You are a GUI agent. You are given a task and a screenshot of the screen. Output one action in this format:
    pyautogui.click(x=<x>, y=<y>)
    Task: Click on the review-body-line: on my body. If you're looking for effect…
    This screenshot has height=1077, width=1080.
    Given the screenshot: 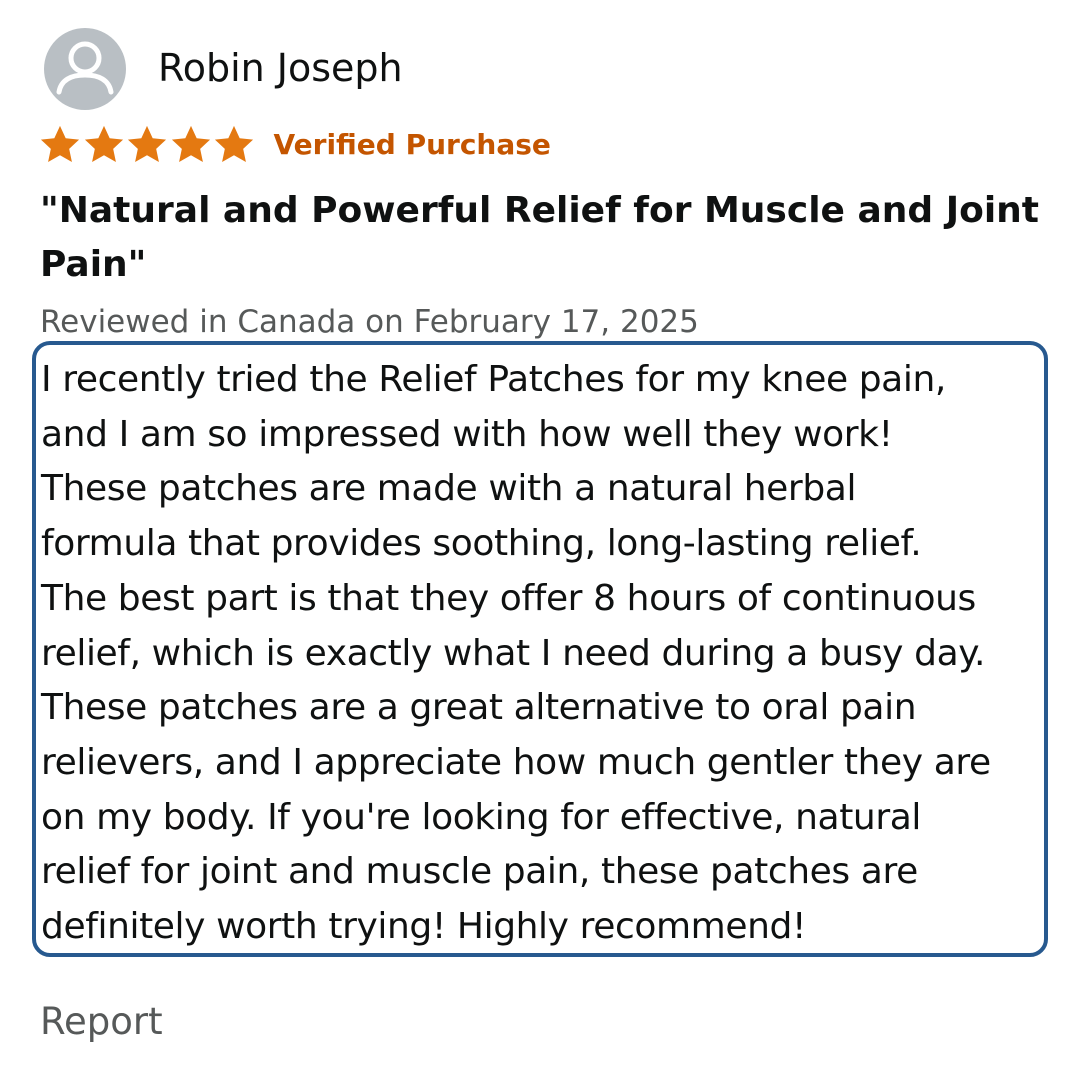 What is the action you would take?
    pyautogui.click(x=481, y=817)
    